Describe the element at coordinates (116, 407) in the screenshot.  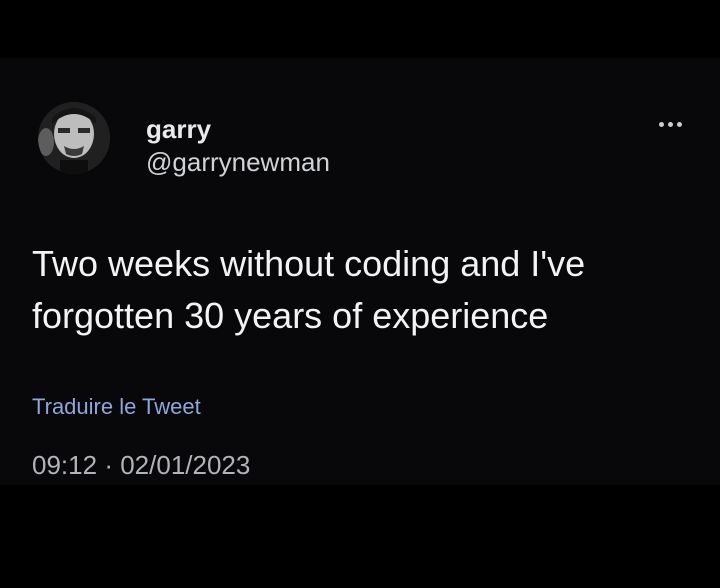
I see `translate-tweet-link: Traduire le Tweet` at that location.